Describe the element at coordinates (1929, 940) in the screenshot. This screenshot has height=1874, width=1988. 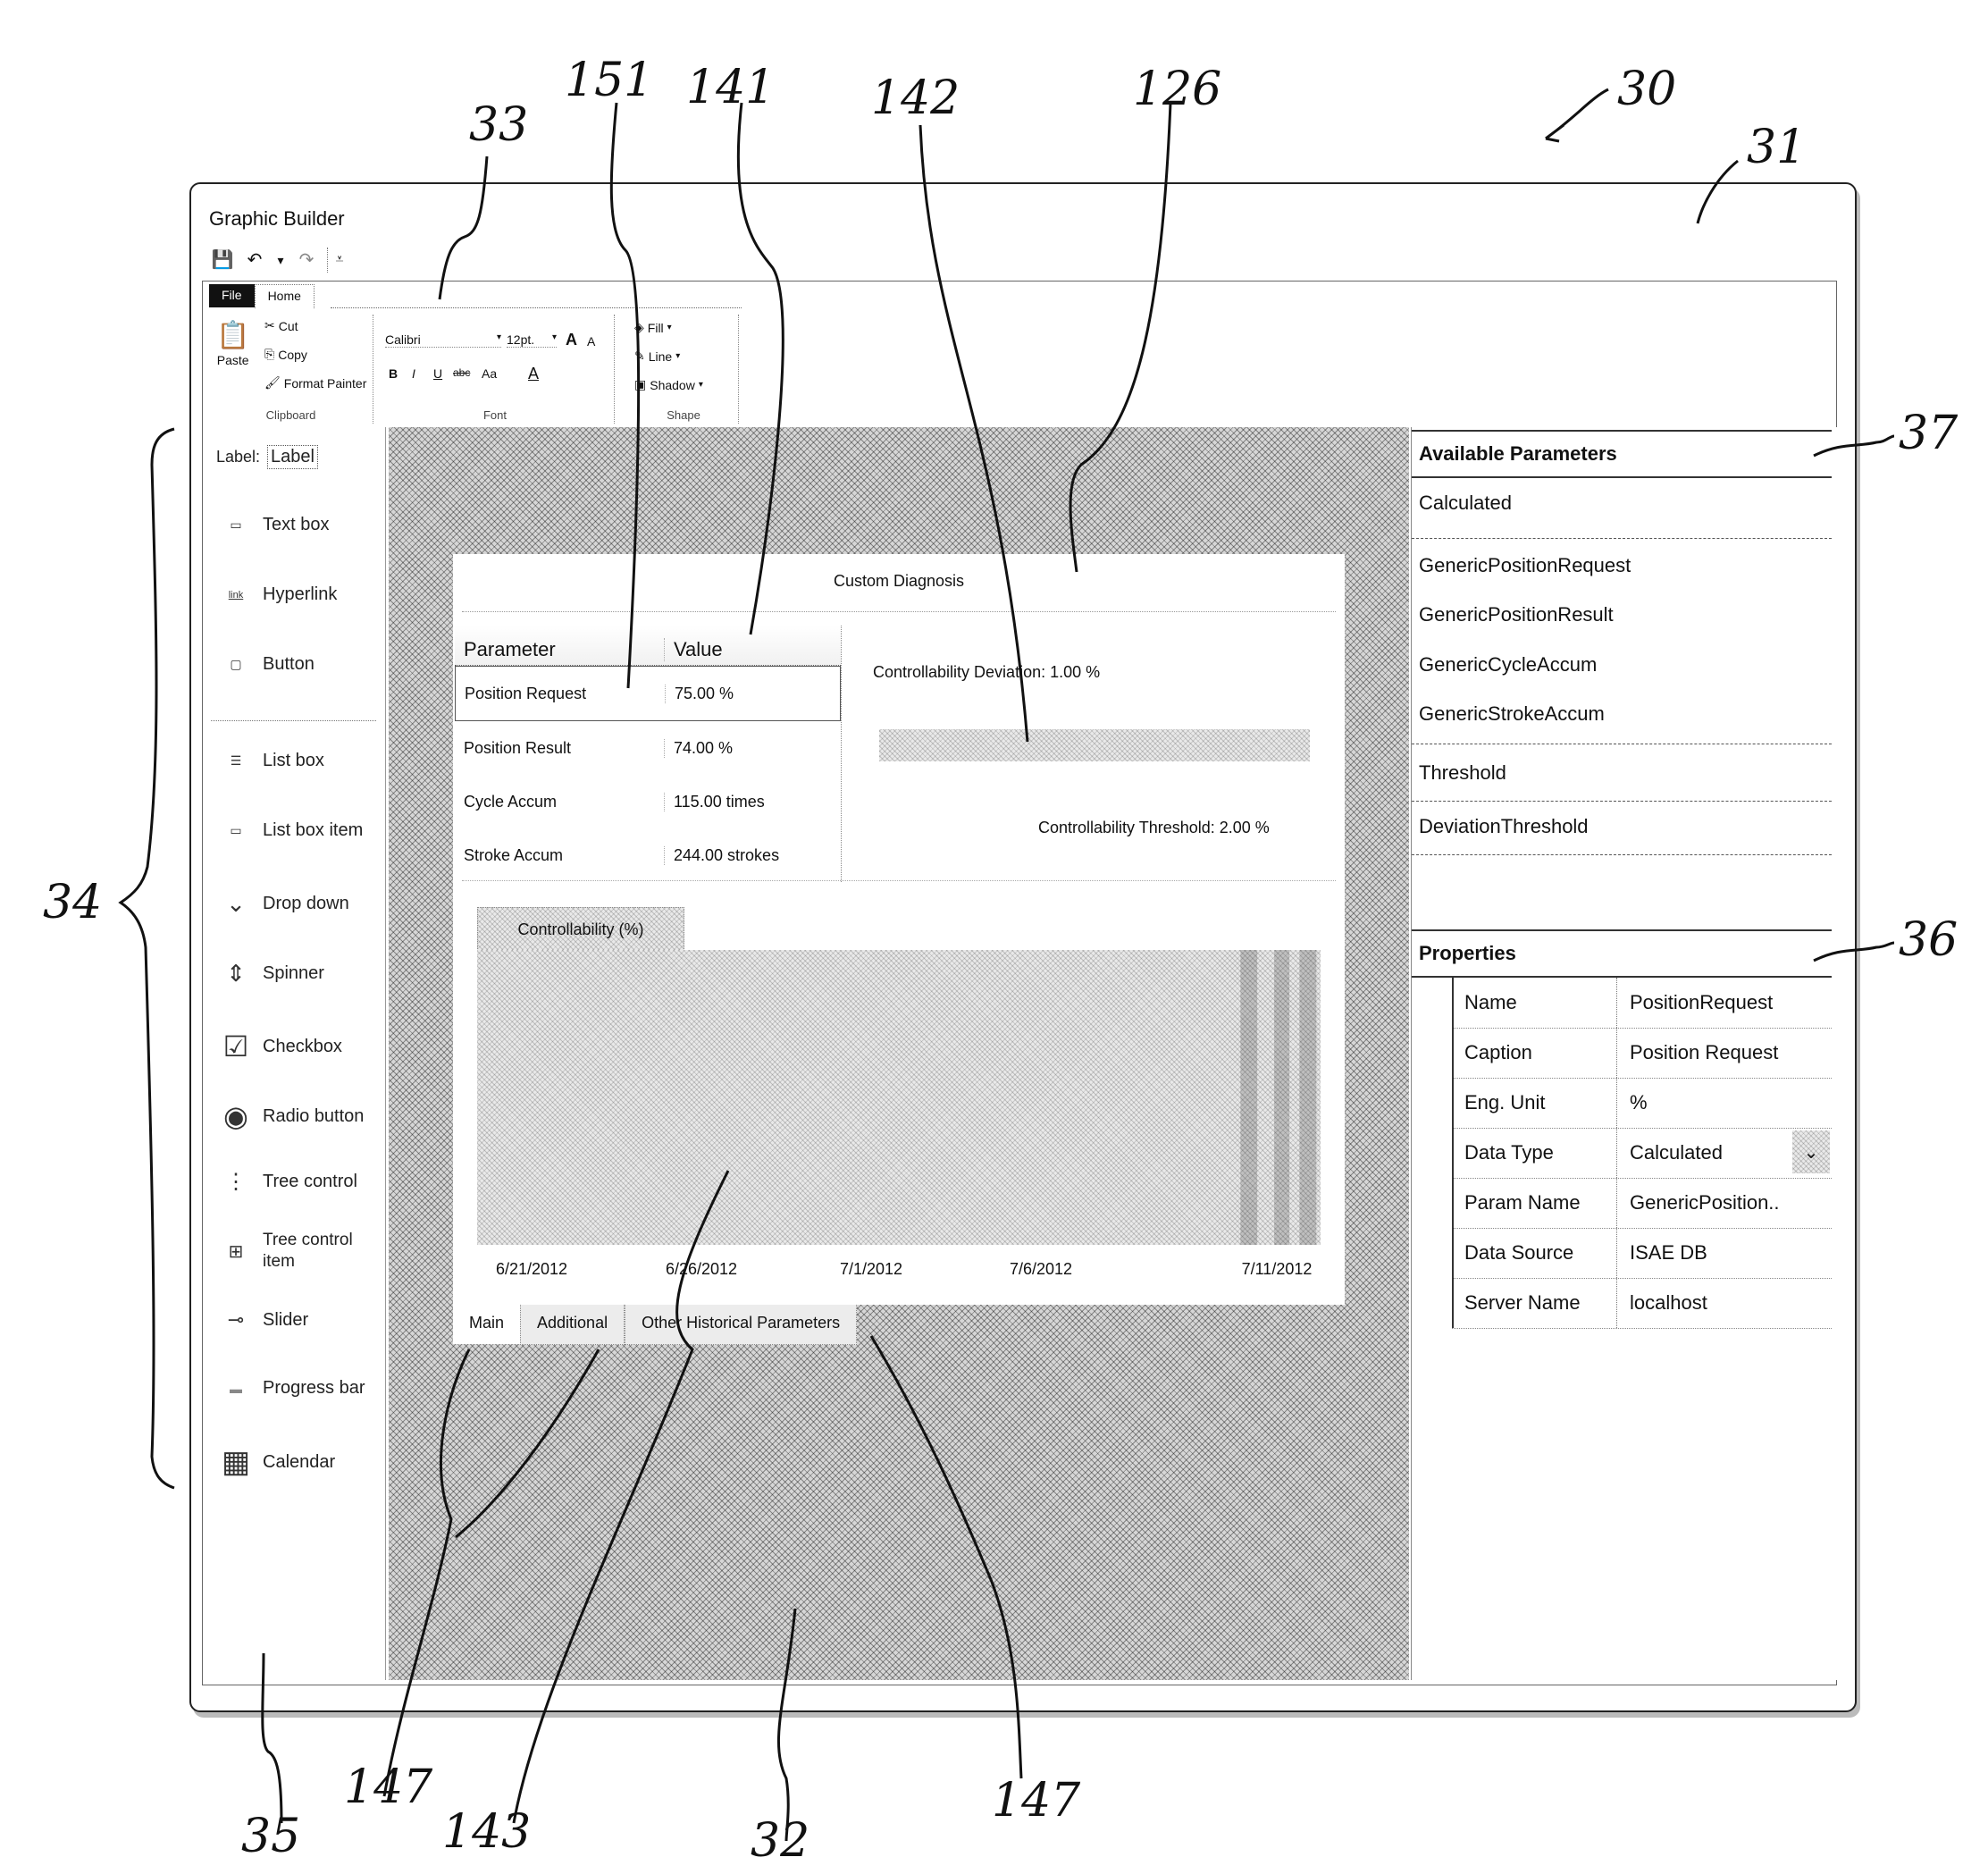
I see `ref-36: 36` at that location.